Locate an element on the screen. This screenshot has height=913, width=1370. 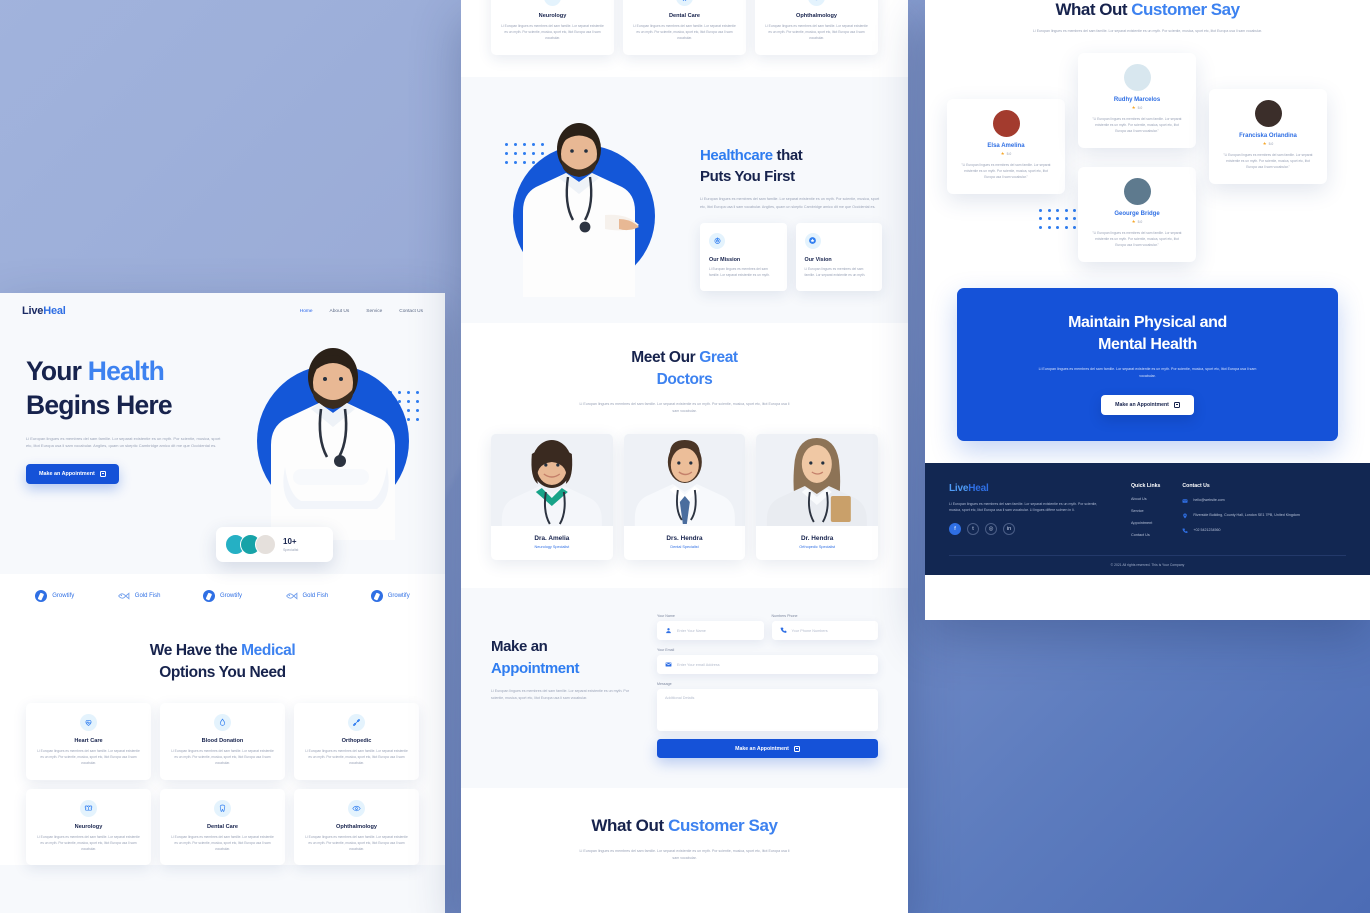
doctors-heading: Meet Our Great Doctors is located at coordinates (684, 369).